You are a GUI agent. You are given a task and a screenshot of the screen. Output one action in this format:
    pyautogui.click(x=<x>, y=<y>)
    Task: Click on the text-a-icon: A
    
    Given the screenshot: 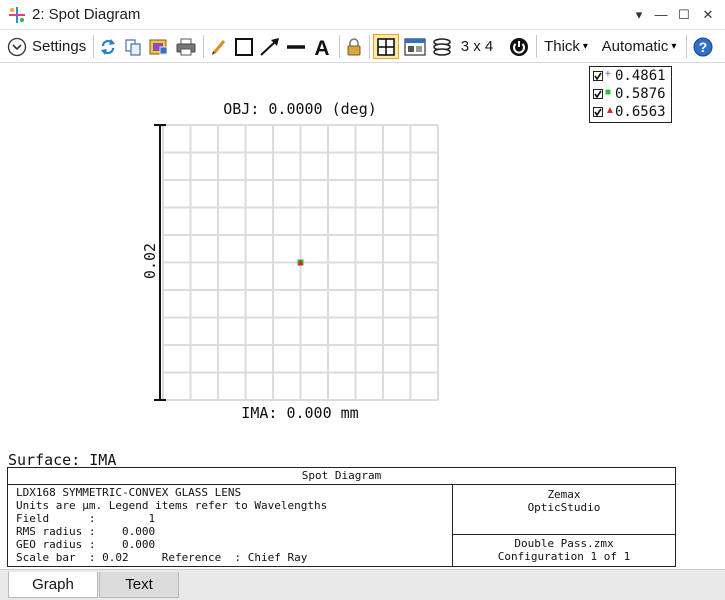 What is the action you would take?
    pyautogui.click(x=321, y=47)
    